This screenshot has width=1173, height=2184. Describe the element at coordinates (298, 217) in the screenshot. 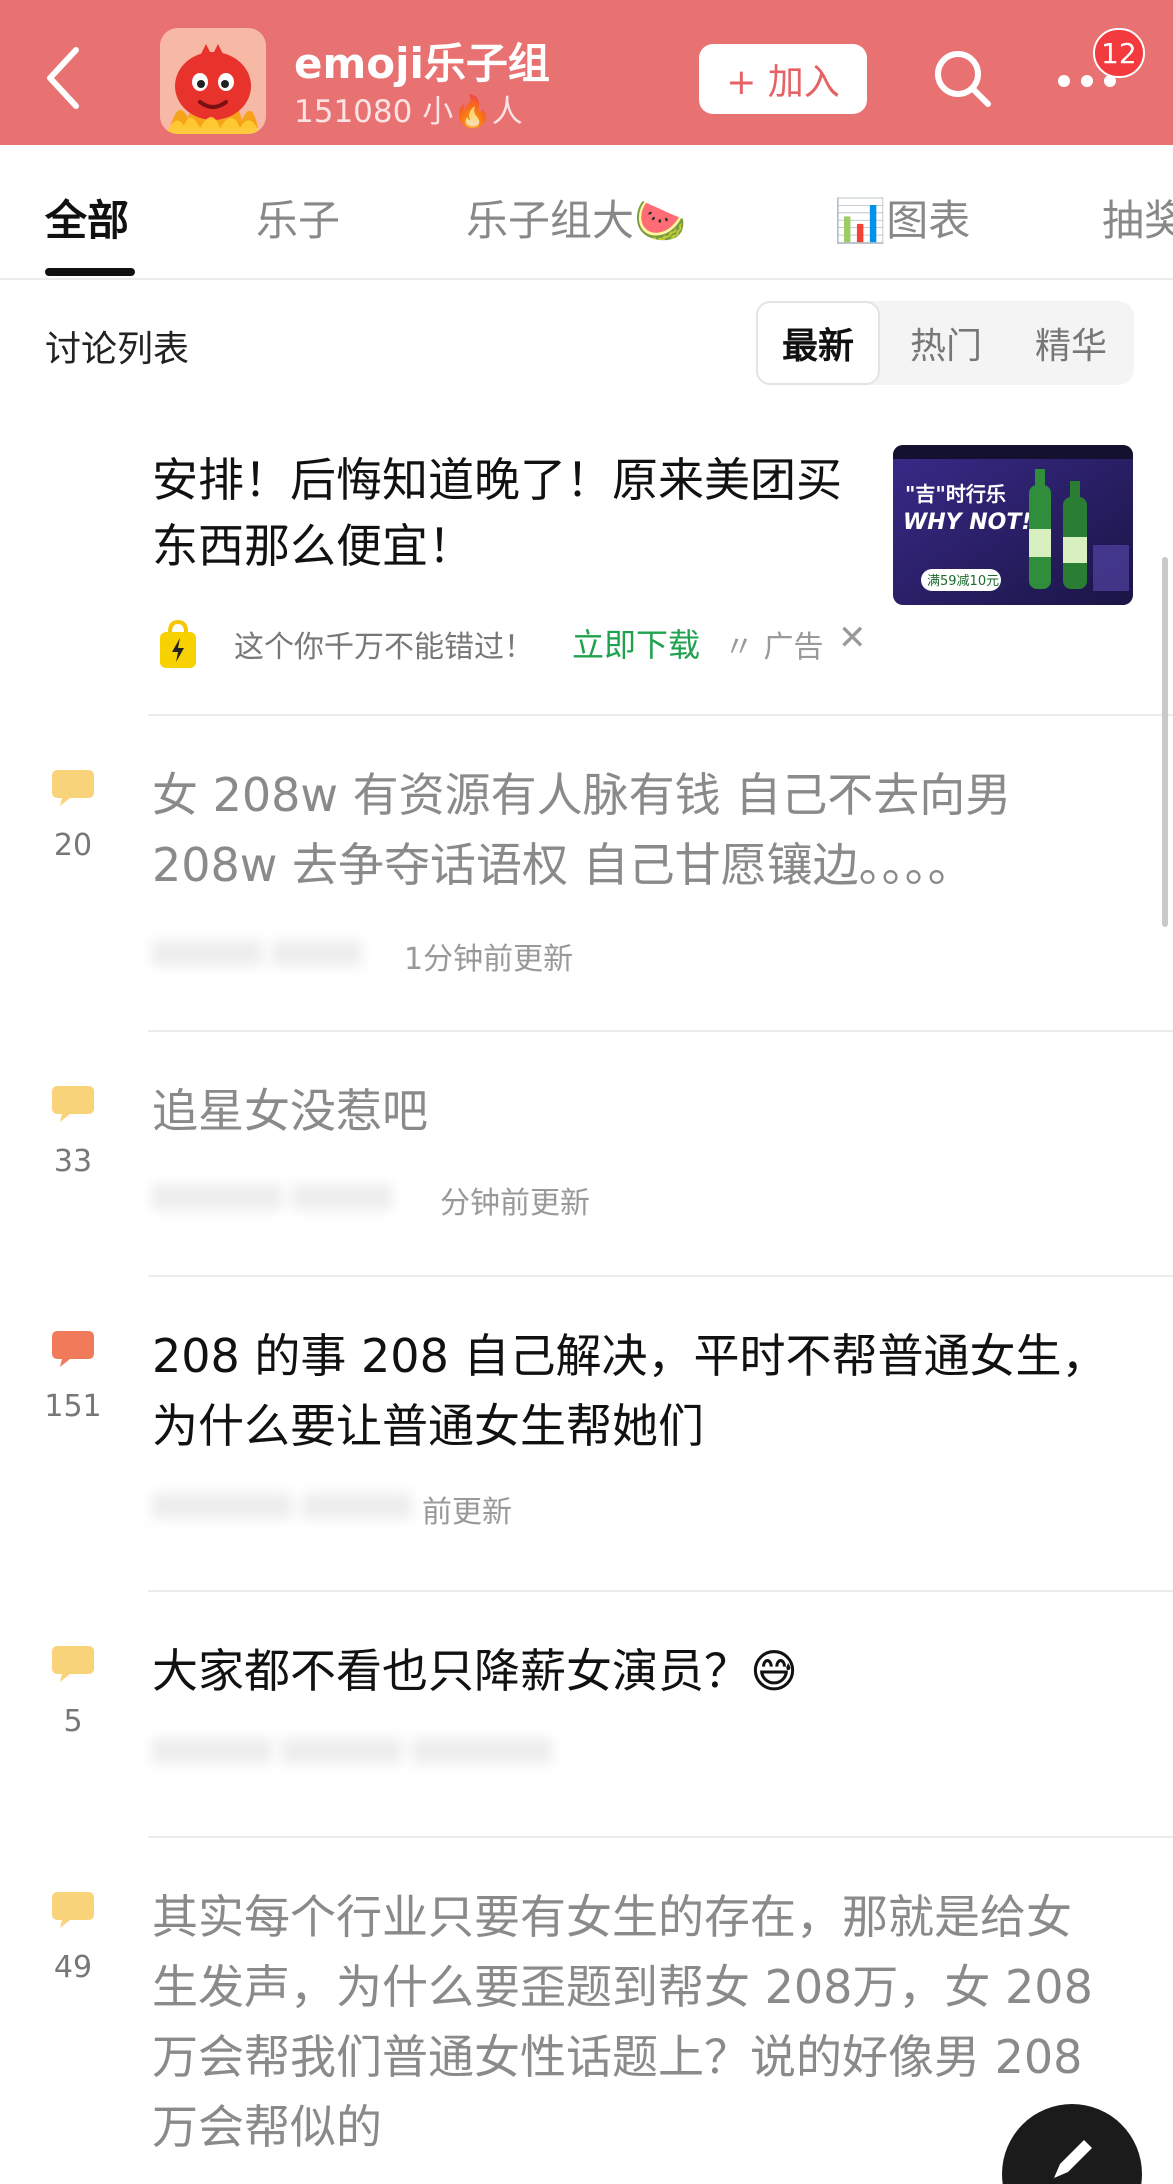

I see `tab-lezi: 乐子` at that location.